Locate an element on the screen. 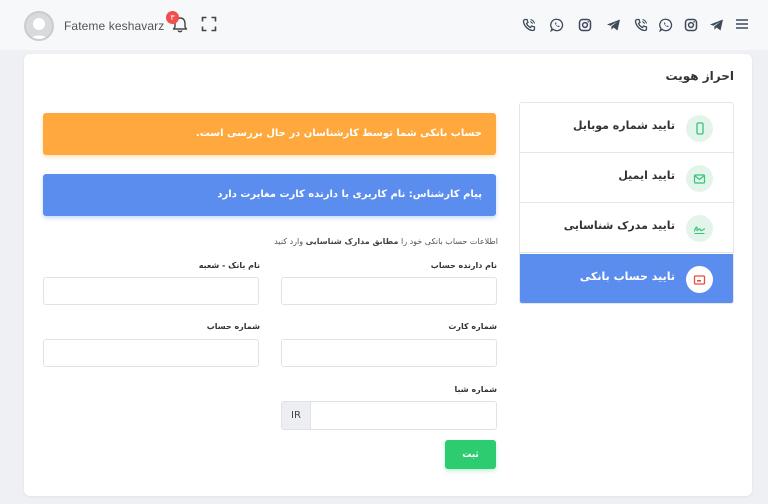 The width and height of the screenshot is (768, 504). step-label: تایید ایمیل is located at coordinates (646, 175).